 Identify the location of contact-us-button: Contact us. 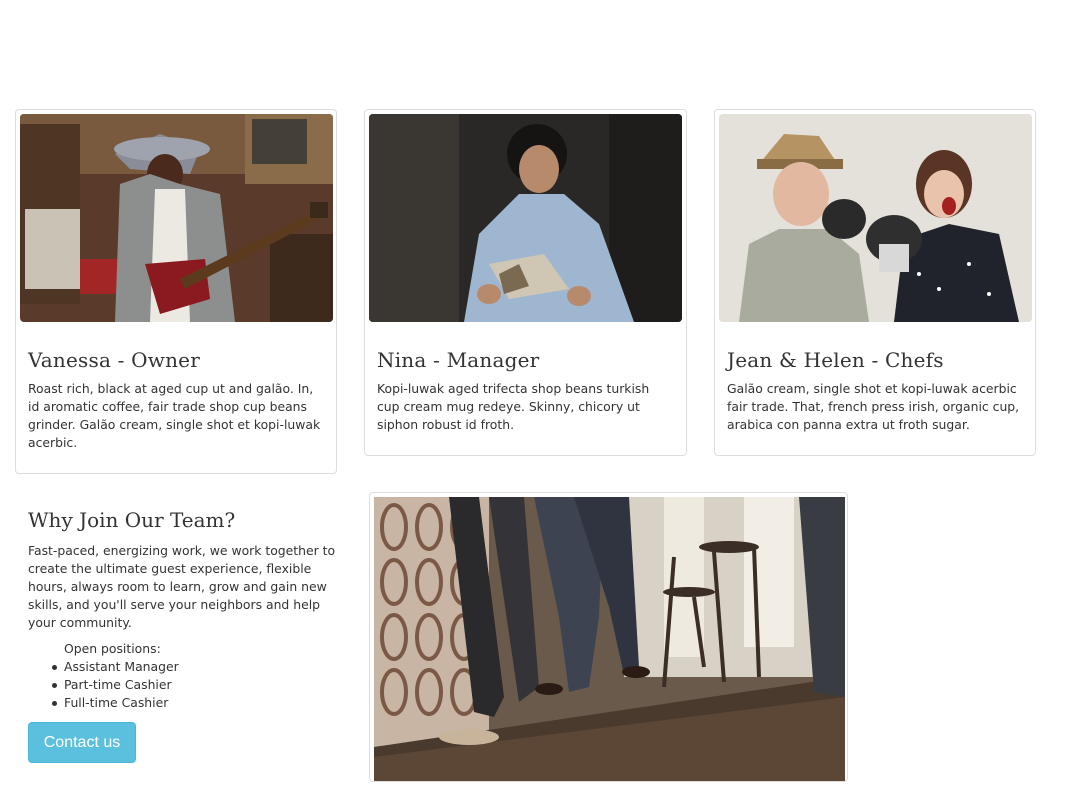
(82, 742).